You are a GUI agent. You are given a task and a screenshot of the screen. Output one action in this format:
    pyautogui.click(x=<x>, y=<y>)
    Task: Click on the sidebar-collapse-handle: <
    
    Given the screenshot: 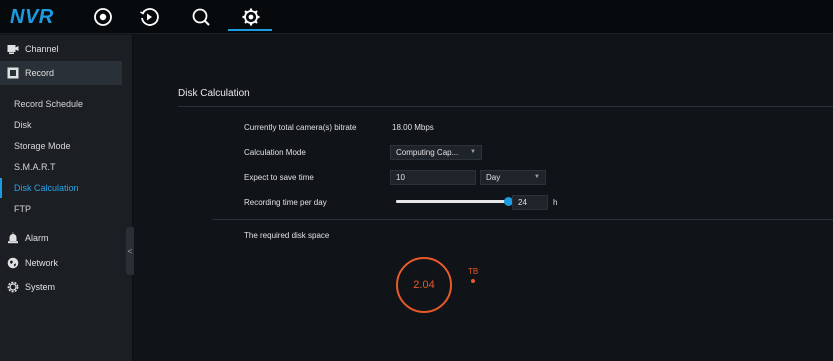 What is the action you would take?
    pyautogui.click(x=130, y=251)
    